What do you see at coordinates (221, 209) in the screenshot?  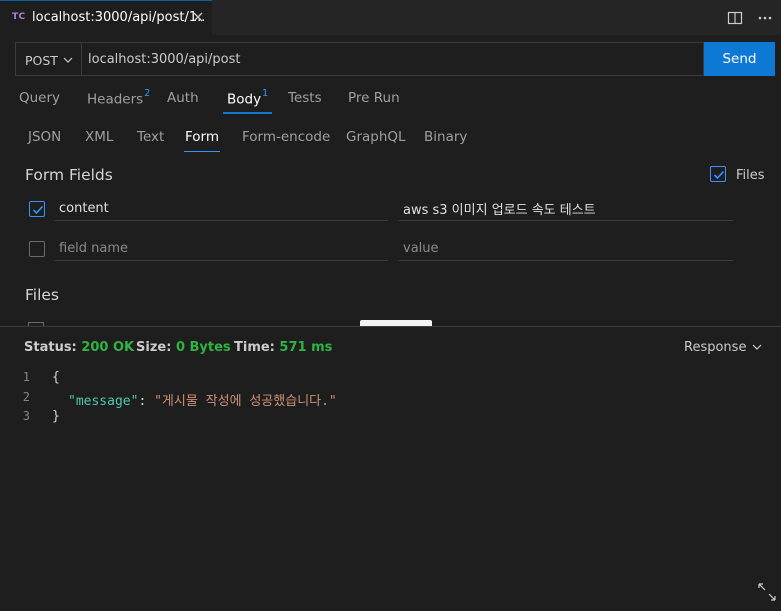 I see `field-name-input` at bounding box center [221, 209].